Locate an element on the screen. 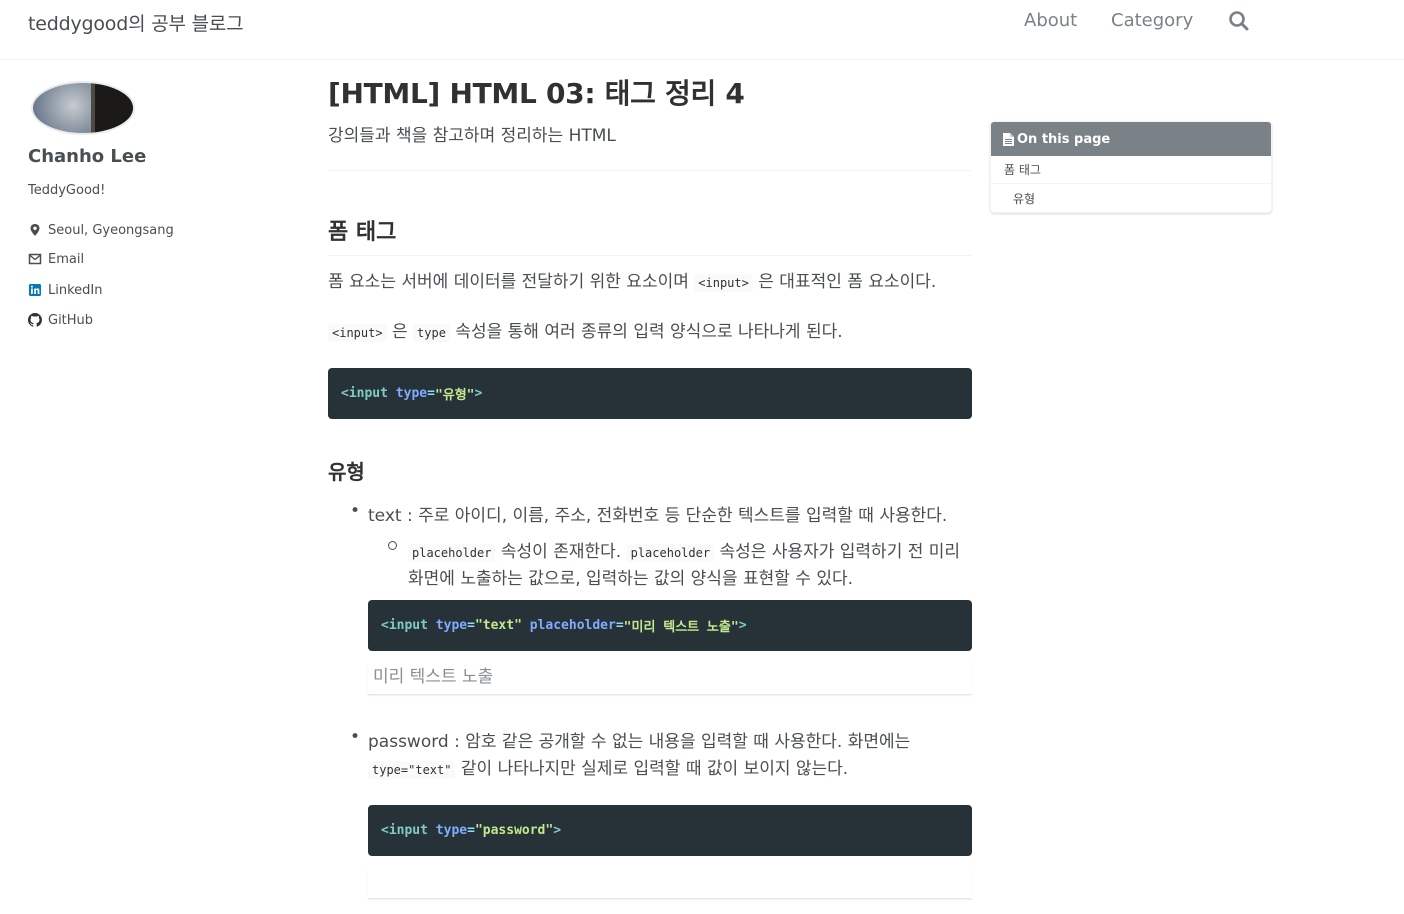 The width and height of the screenshot is (1404, 914). paragraph-text: 속성이 존재한다. is located at coordinates (561, 552).